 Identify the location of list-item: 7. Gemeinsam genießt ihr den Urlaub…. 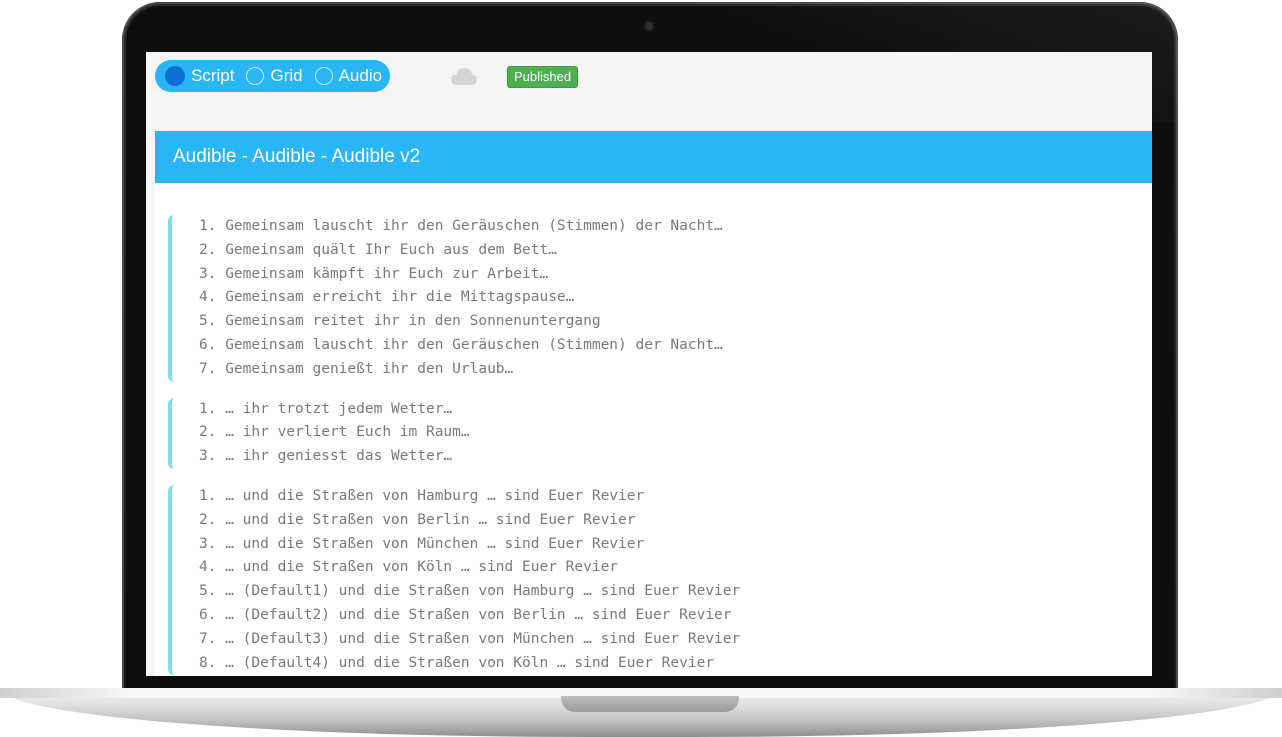
(356, 368).